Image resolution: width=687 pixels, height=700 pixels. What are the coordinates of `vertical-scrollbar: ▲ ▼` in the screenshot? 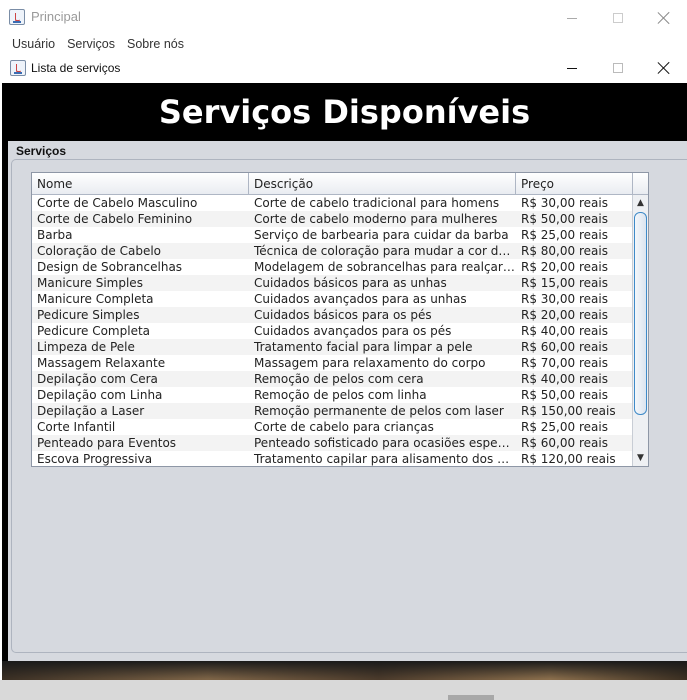 It's located at (640, 330).